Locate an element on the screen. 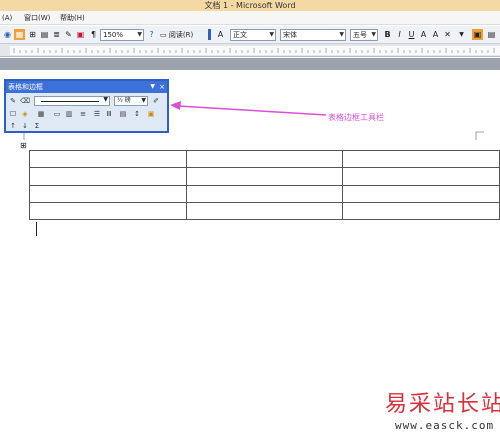 The width and height of the screenshot is (500, 441). font-select: 宋体 ▼ is located at coordinates (313, 35).